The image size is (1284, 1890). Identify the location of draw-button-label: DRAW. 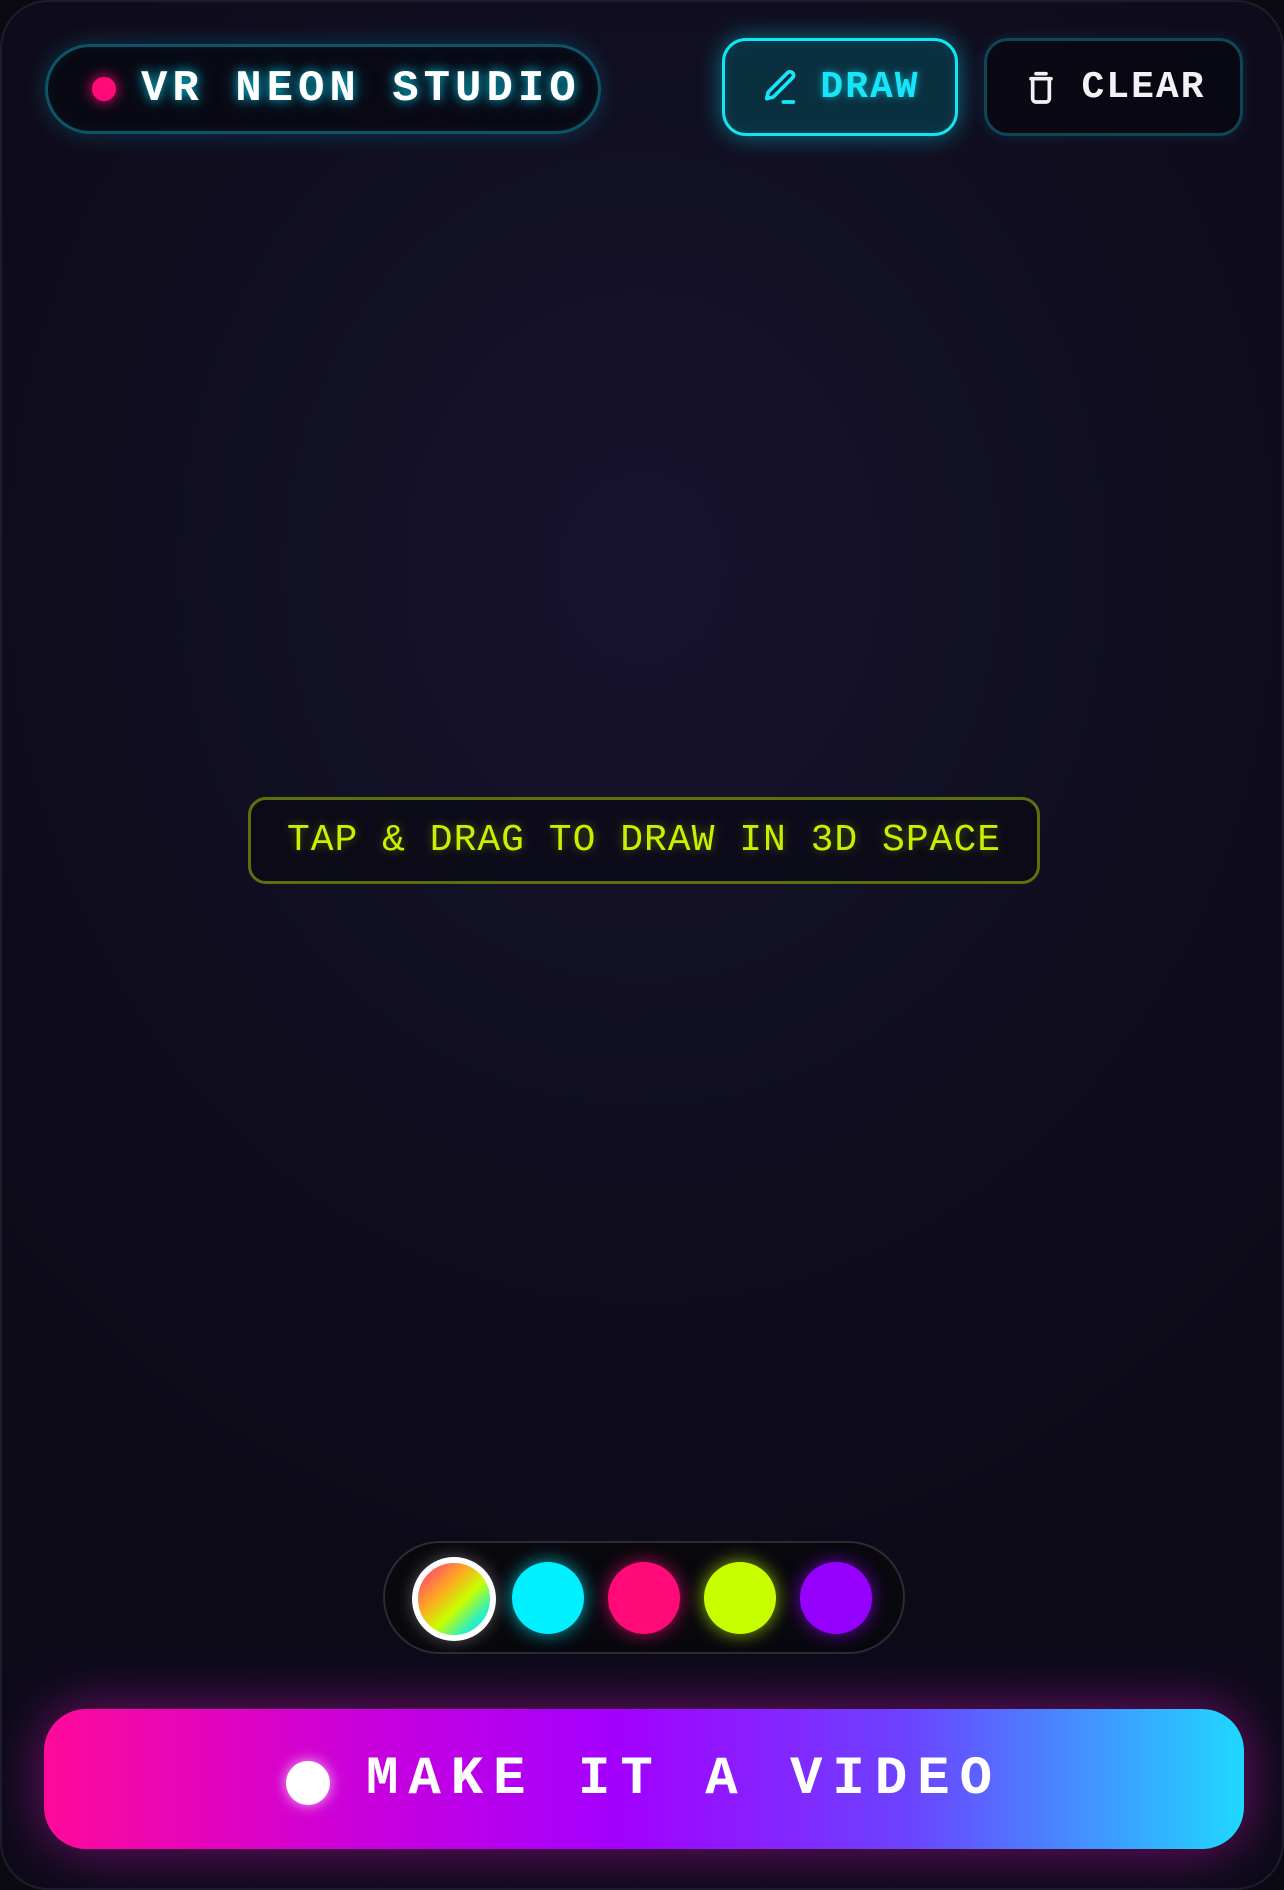
(870, 87).